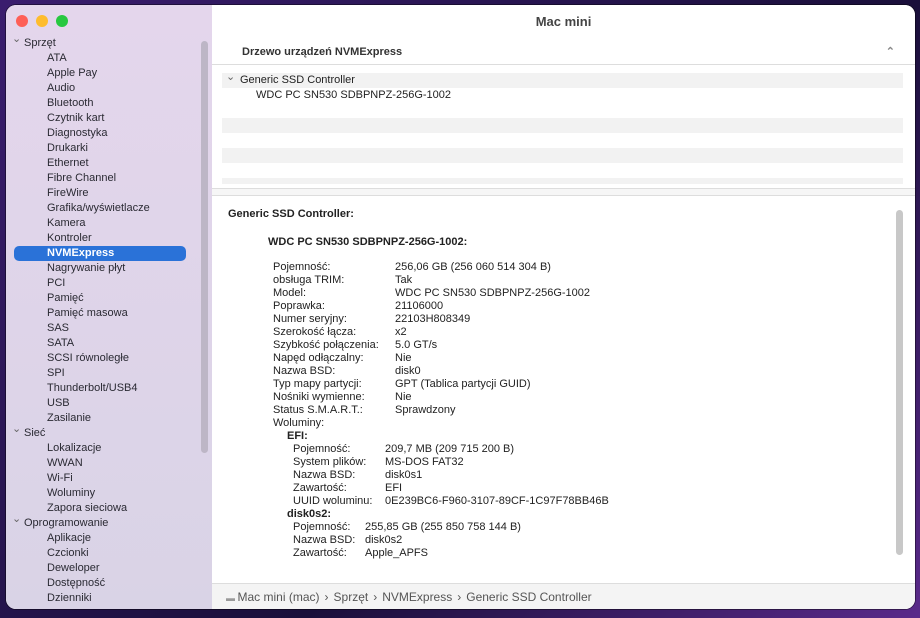 This screenshot has height=618, width=920. What do you see at coordinates (106, 163) in the screenshot?
I see `sidebar-item: Ethernet` at bounding box center [106, 163].